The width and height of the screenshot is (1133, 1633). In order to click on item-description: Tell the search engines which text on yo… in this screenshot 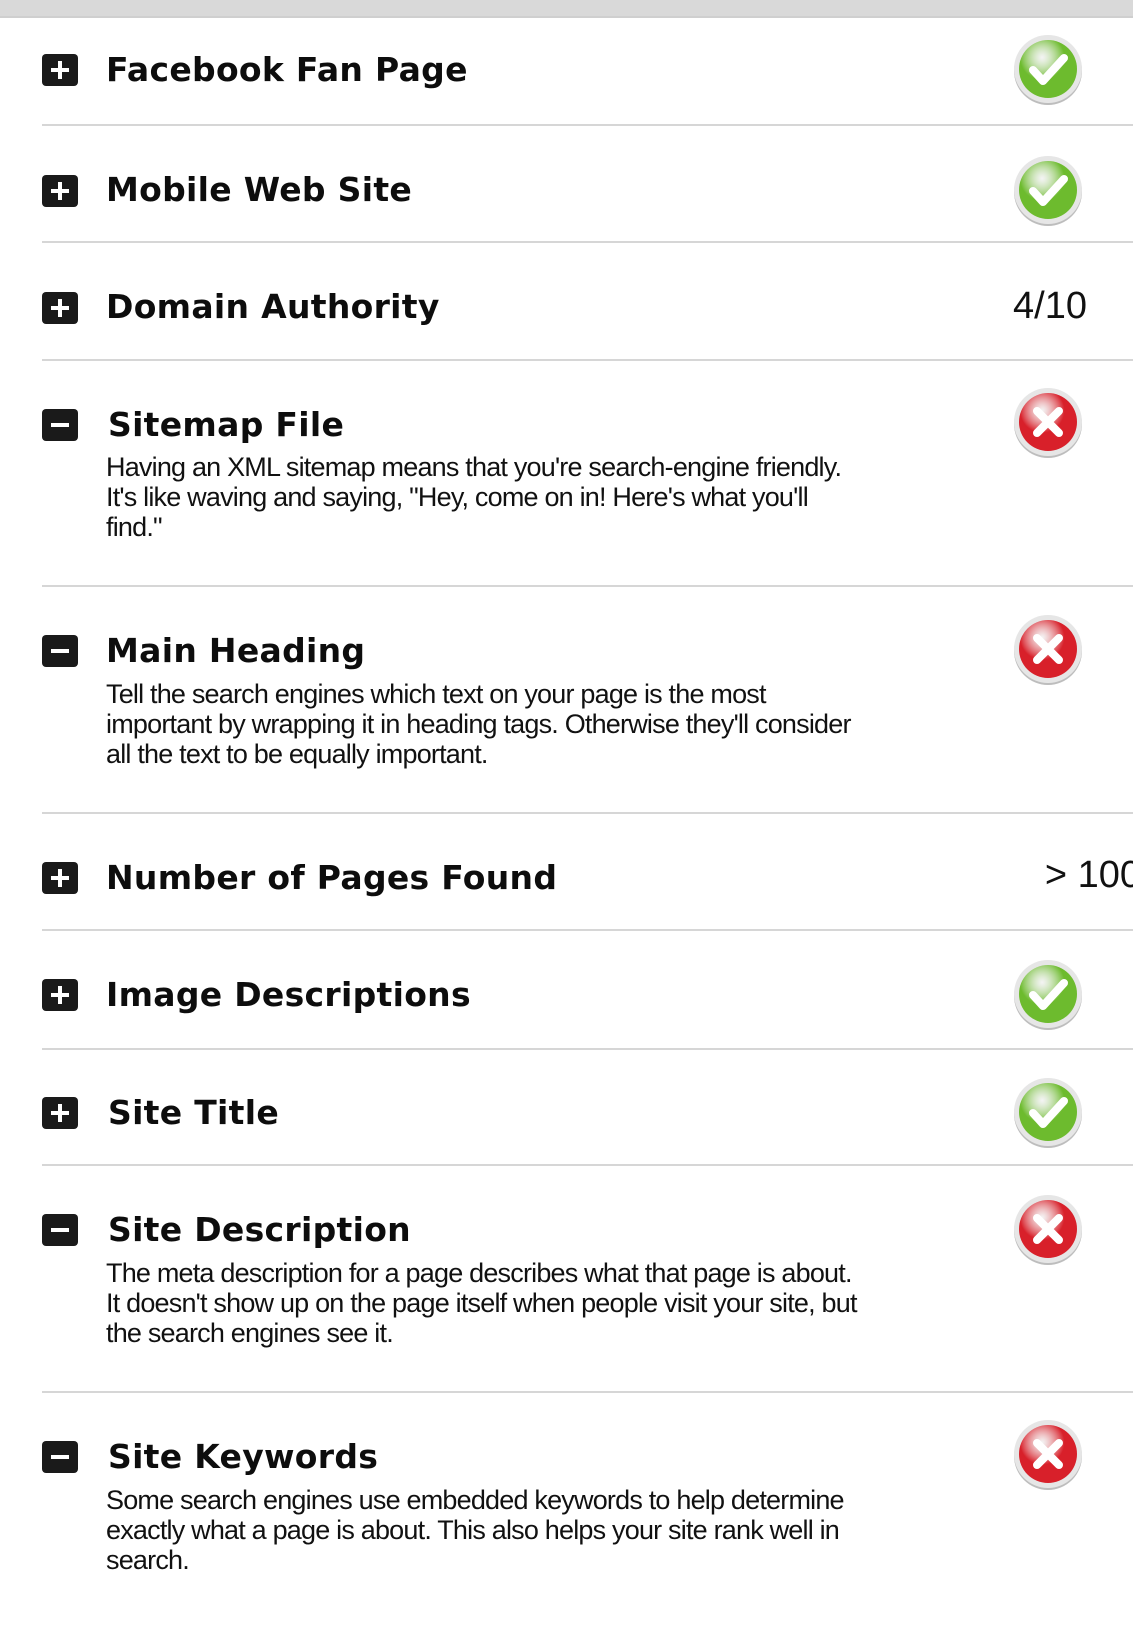, I will do `click(478, 724)`.